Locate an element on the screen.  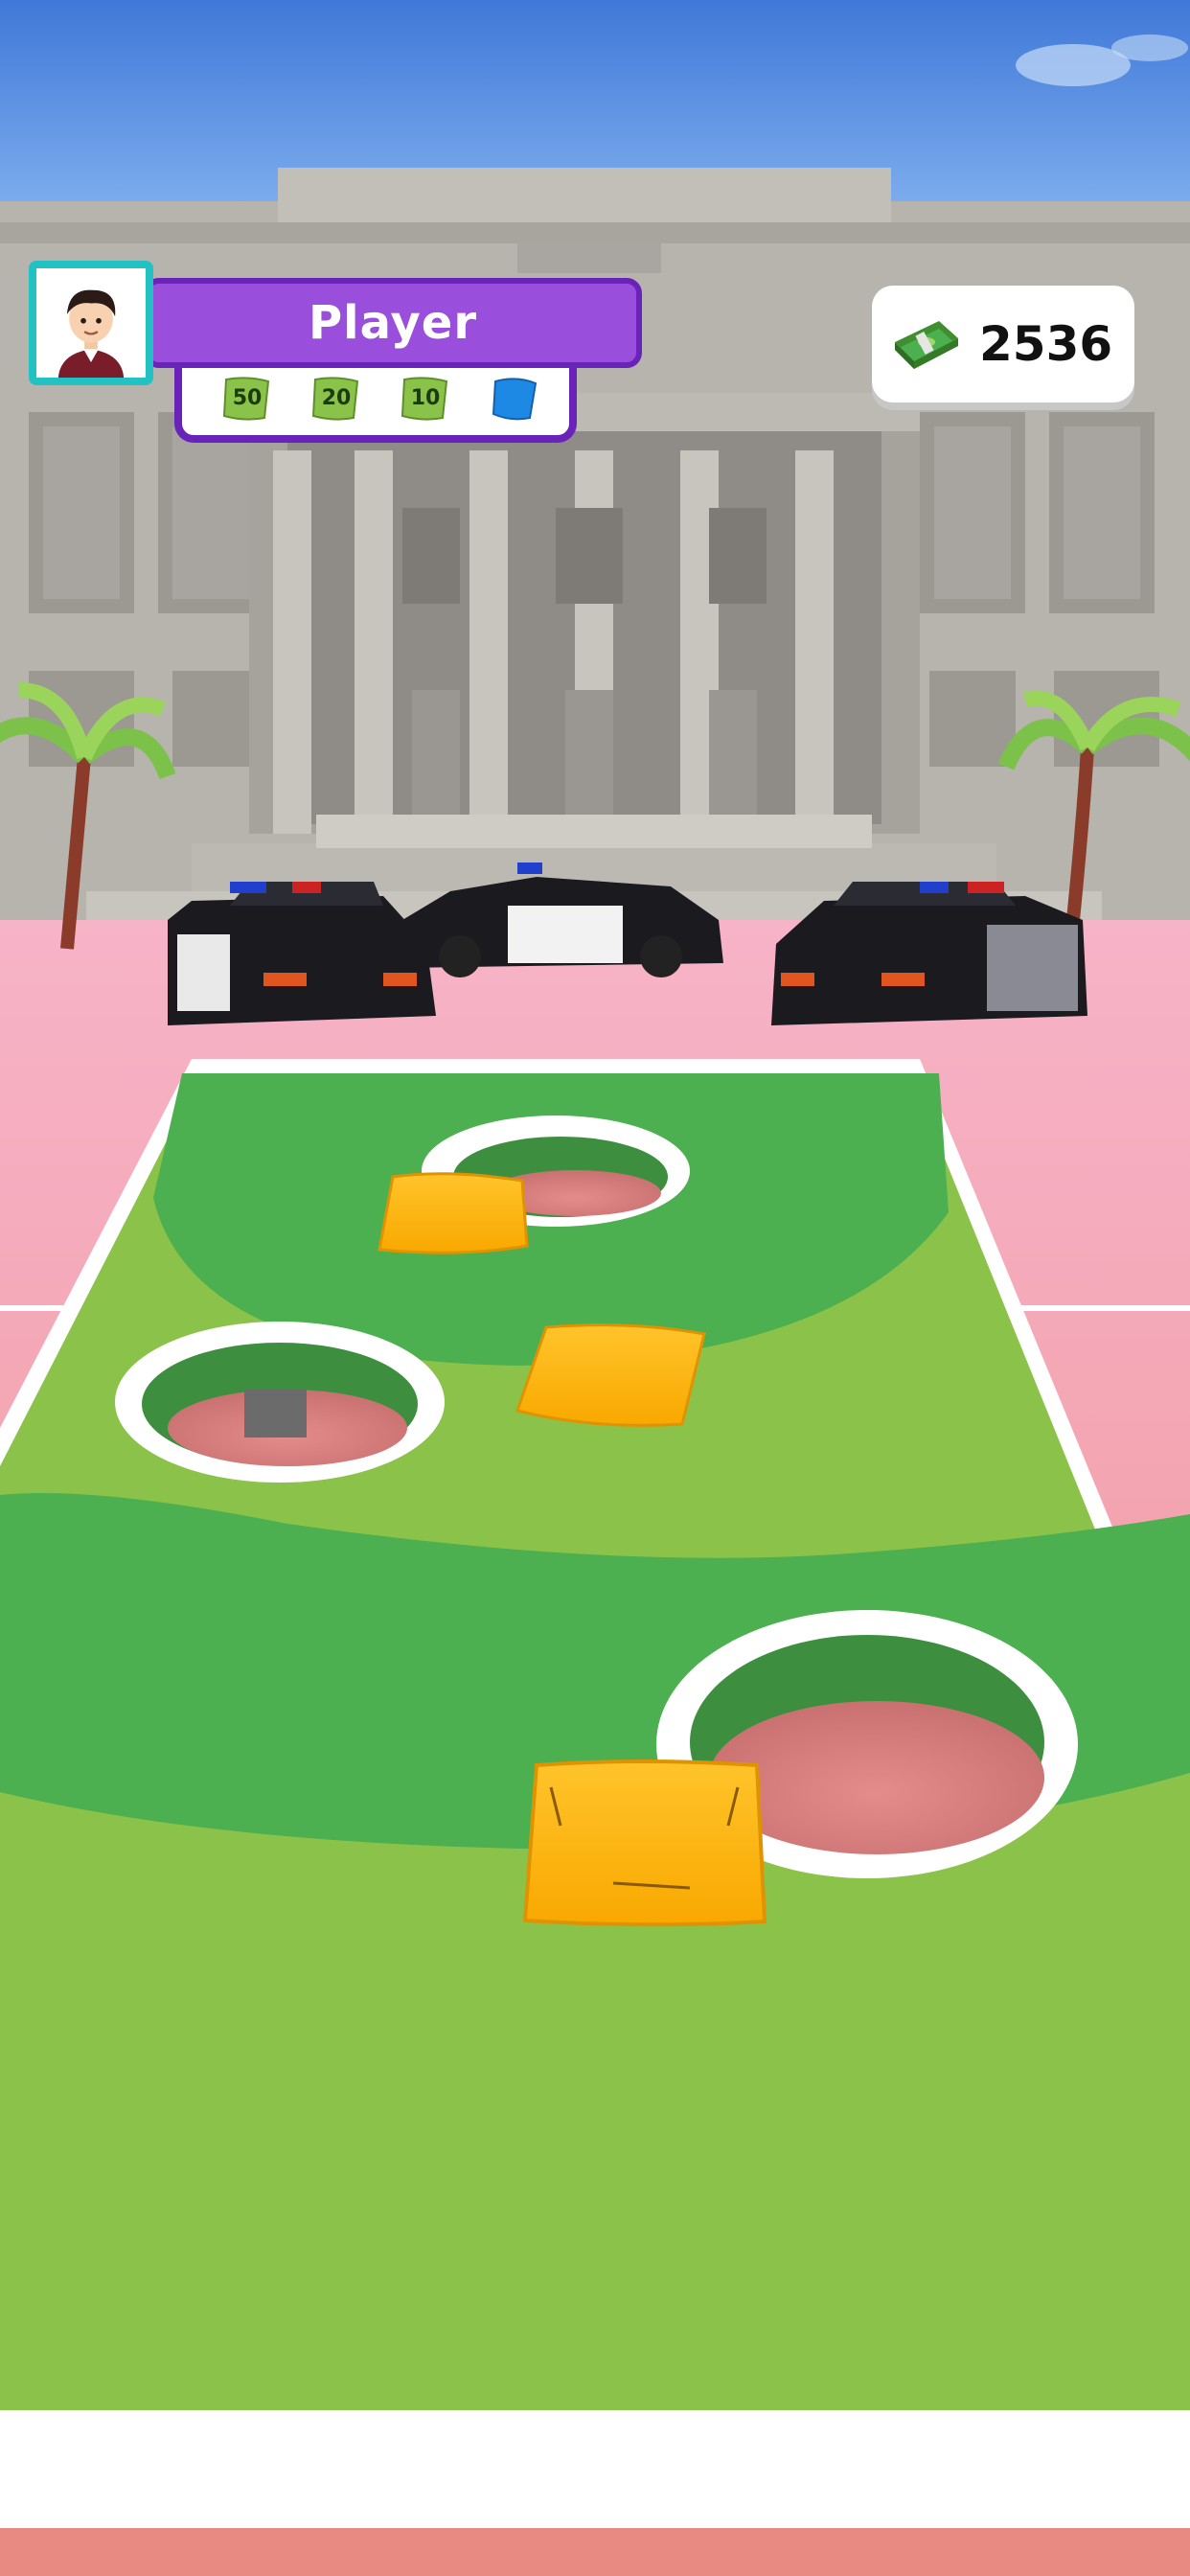
bean-bag-middle is located at coordinates (610, 1375).